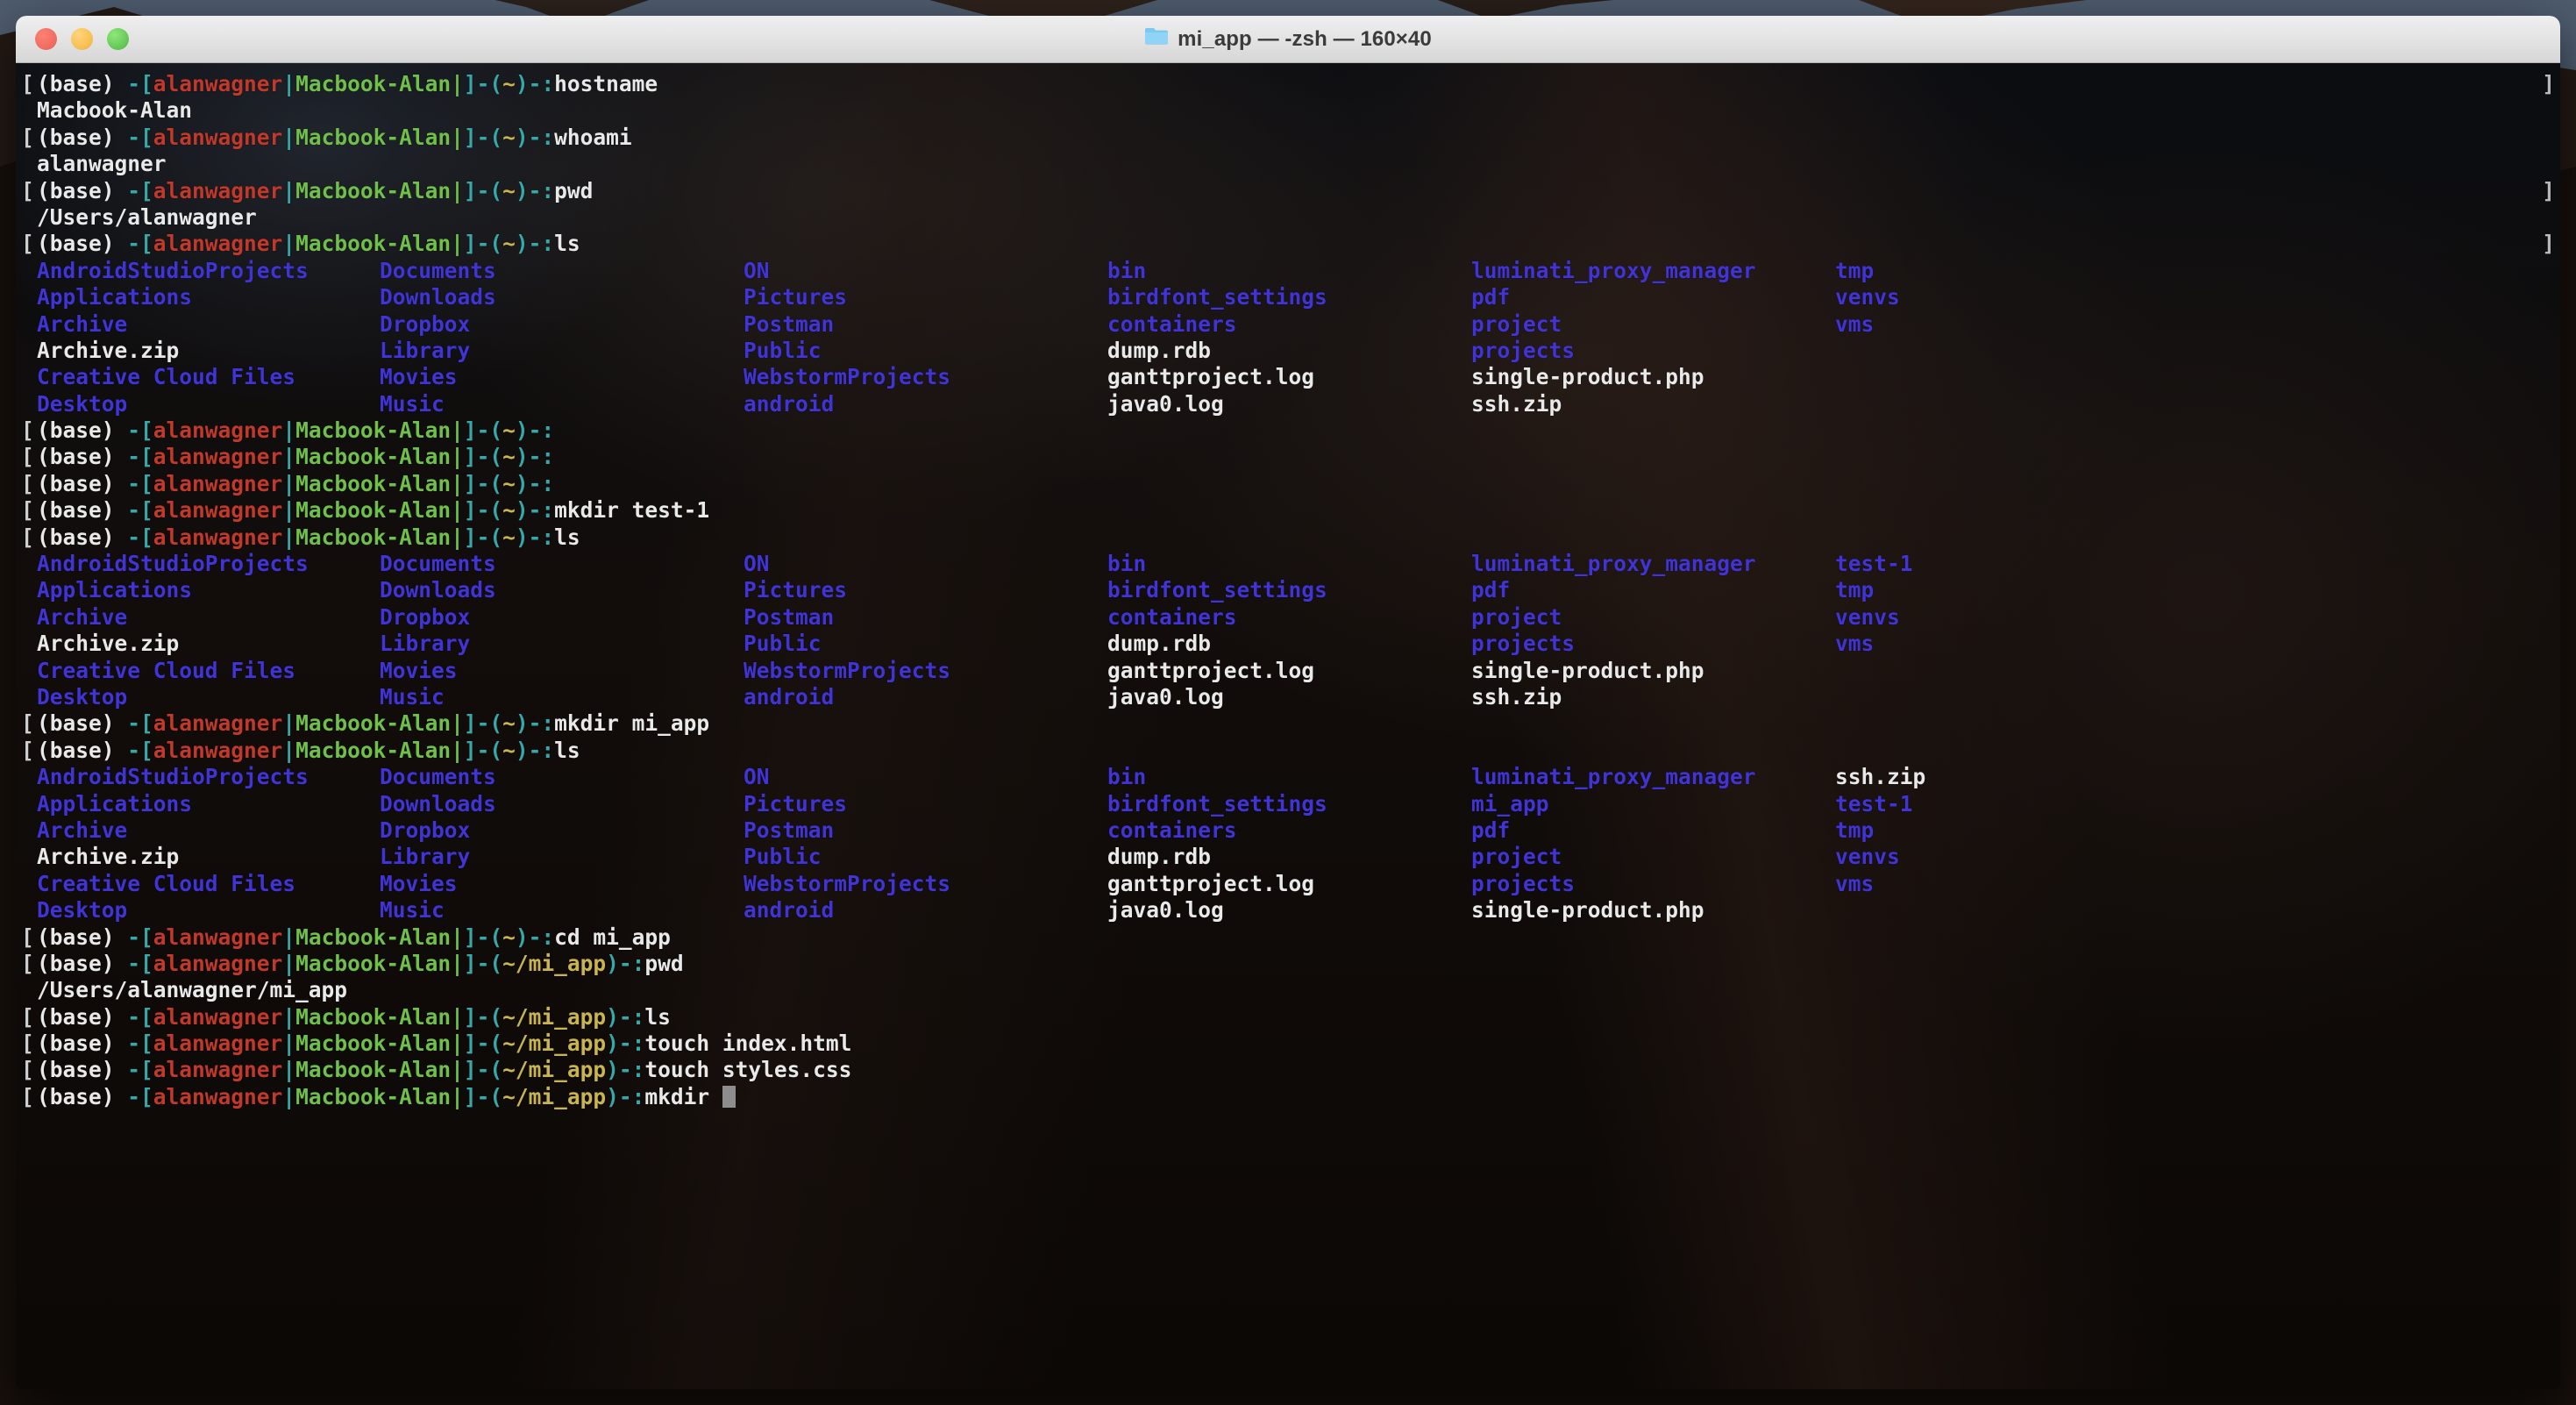 The image size is (2576, 1405). I want to click on ls-file-entry: ssh.zip, so click(1516, 696).